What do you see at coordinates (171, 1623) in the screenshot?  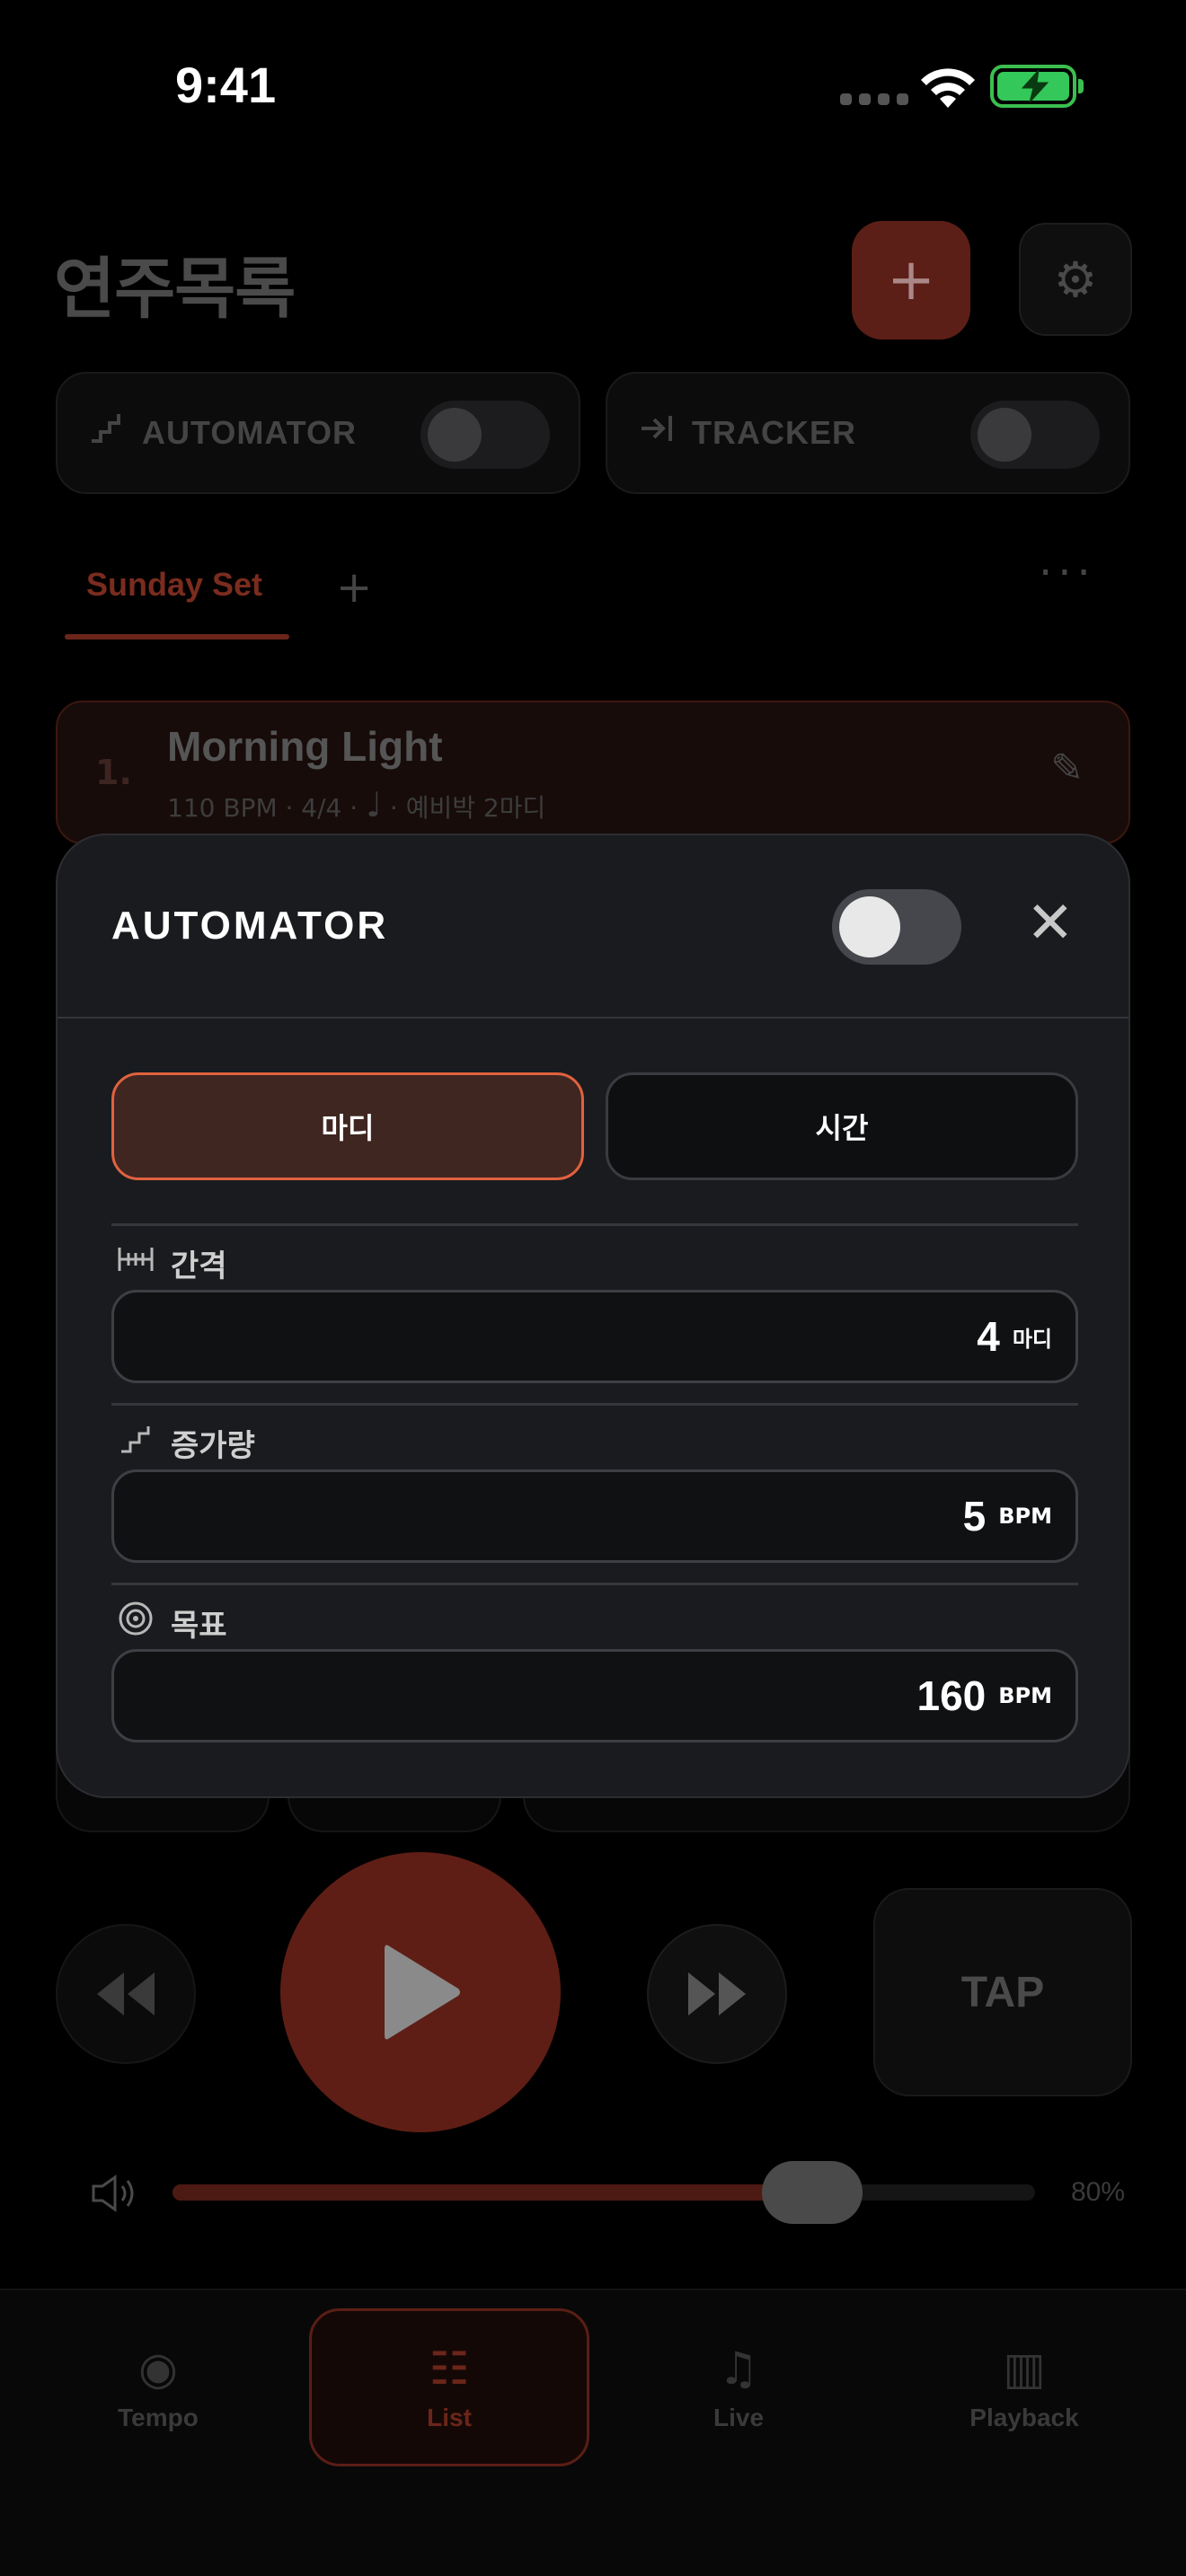 I see `target-label: 목표` at bounding box center [171, 1623].